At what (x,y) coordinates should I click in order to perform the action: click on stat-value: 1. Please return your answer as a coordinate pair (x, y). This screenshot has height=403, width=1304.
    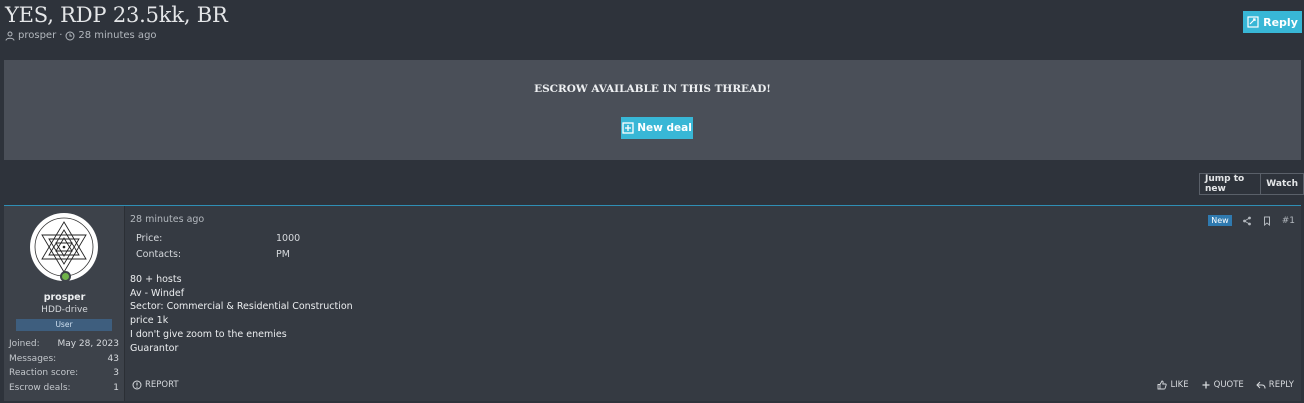
    Looking at the image, I should click on (116, 387).